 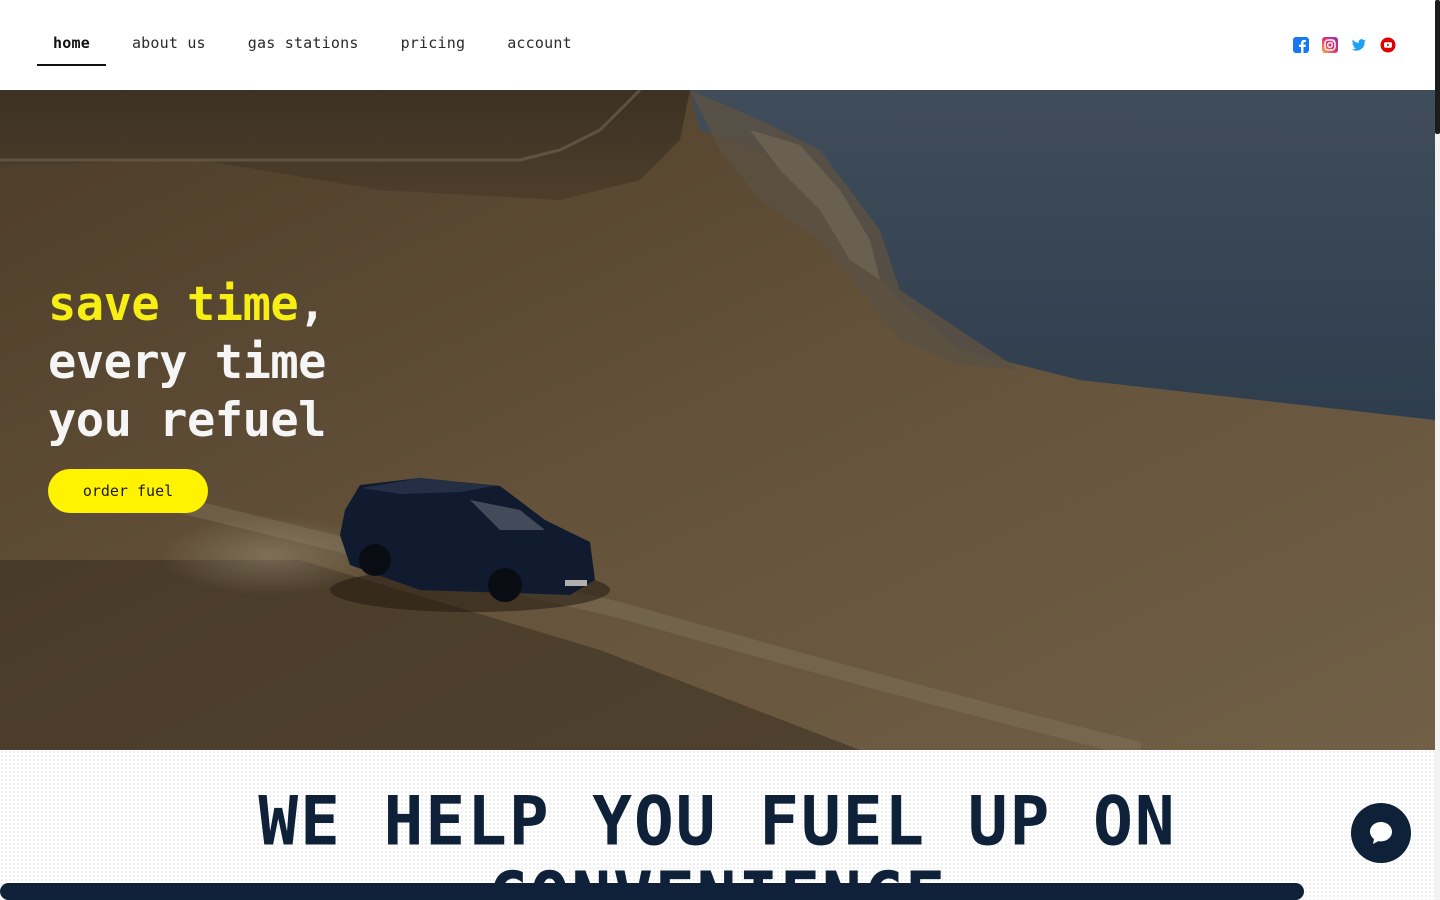 What do you see at coordinates (169, 45) in the screenshot?
I see `nav-item-about-us: about us` at bounding box center [169, 45].